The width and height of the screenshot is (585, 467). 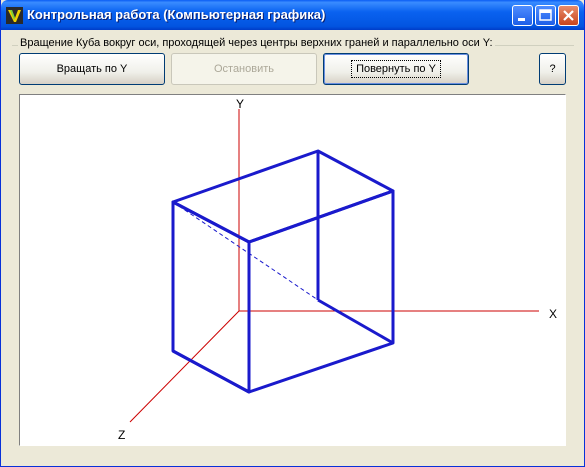 What do you see at coordinates (121, 435) in the screenshot?
I see `z-axis-label: Z` at bounding box center [121, 435].